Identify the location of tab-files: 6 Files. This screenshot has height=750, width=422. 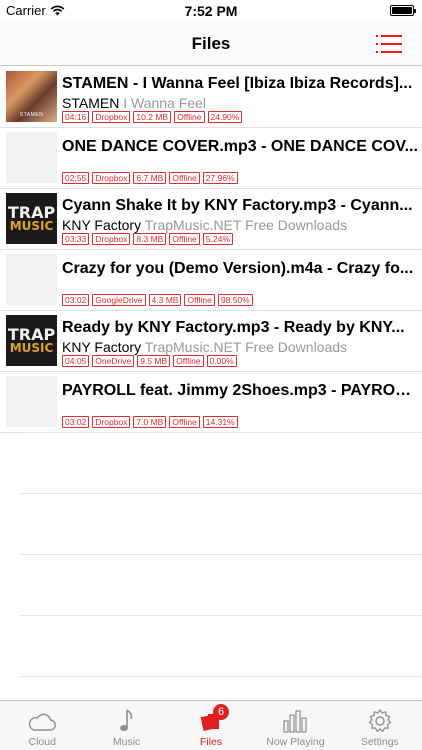
(211, 725).